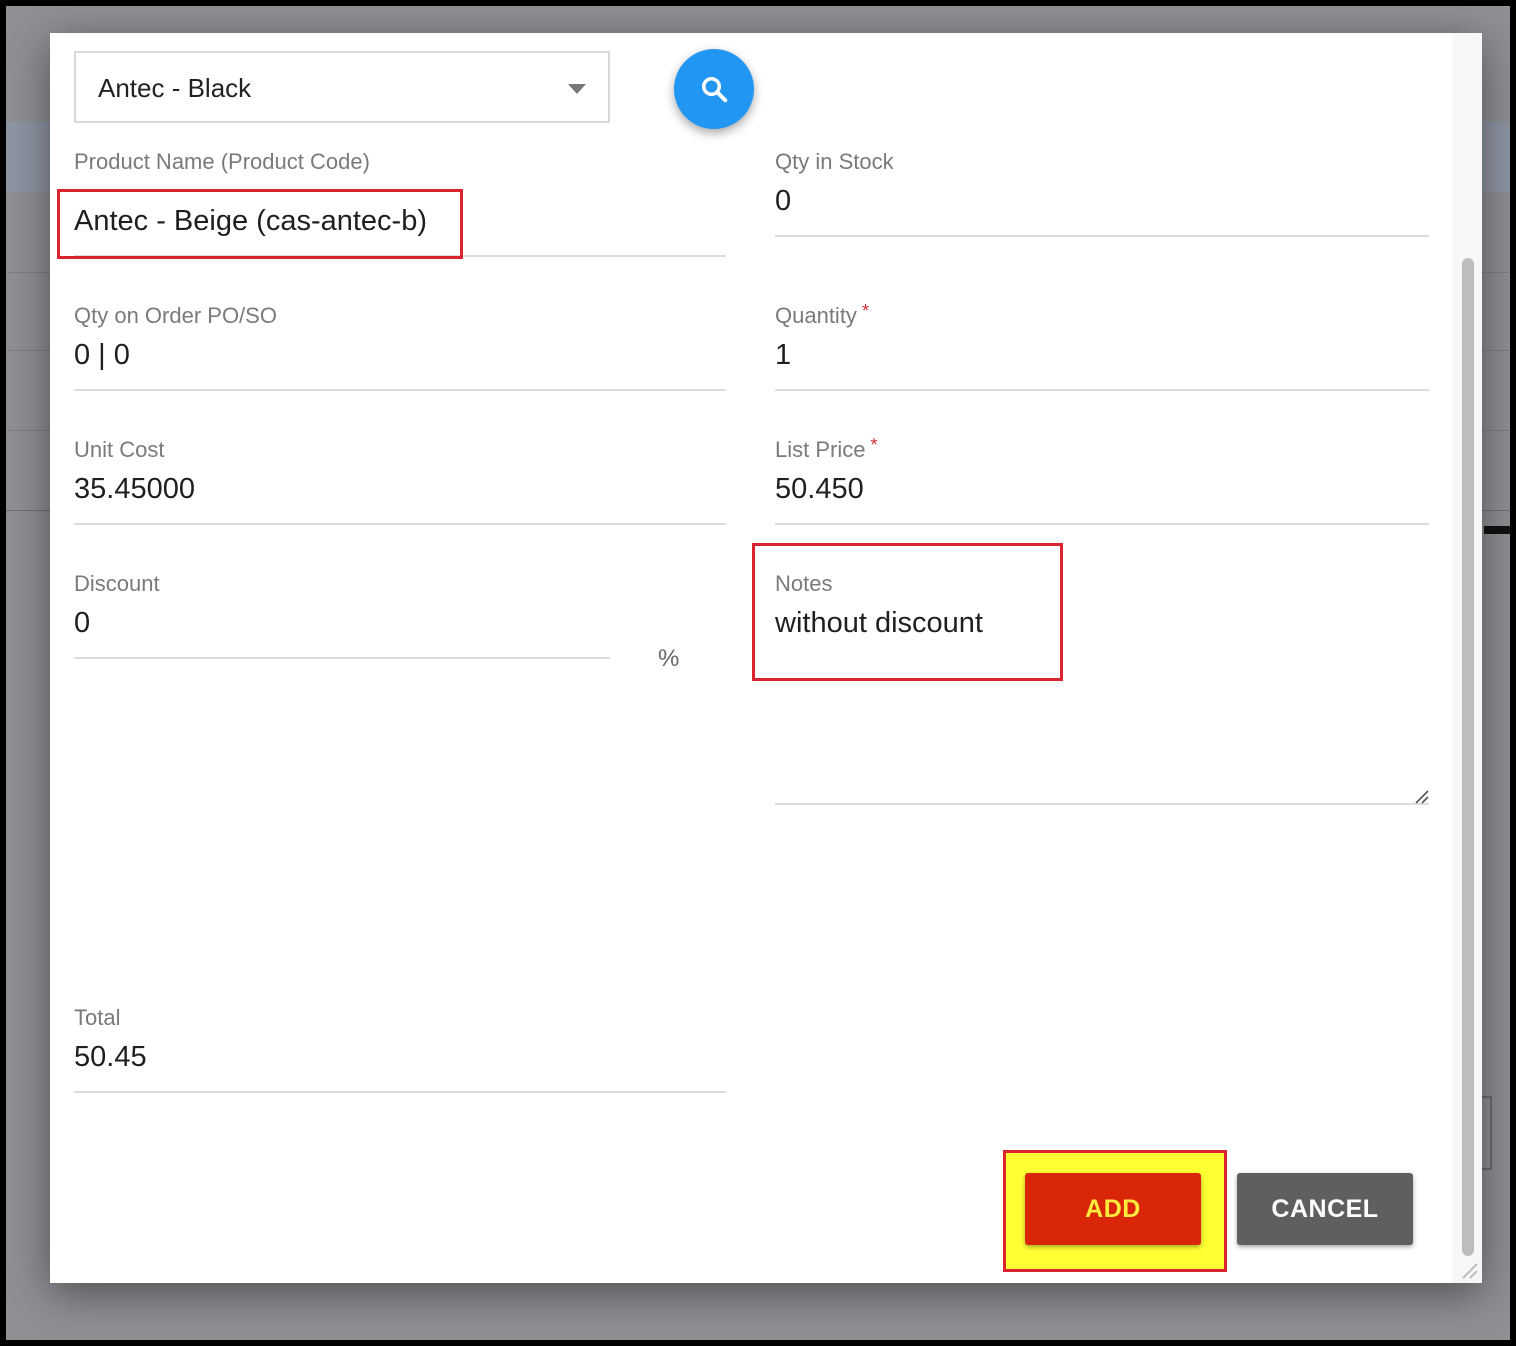 This screenshot has height=1346, width=1516. Describe the element at coordinates (117, 583) in the screenshot. I see `discount-label: Discount` at that location.